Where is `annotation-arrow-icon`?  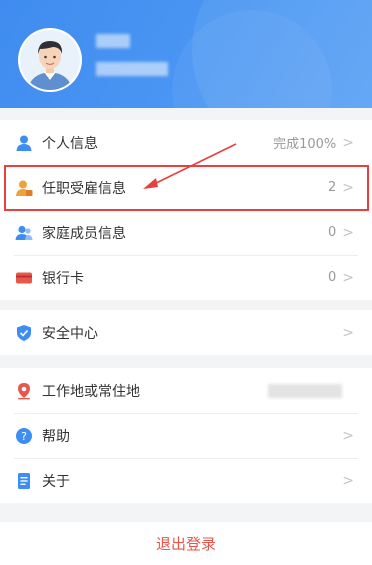 annotation-arrow-icon is located at coordinates (190, 166).